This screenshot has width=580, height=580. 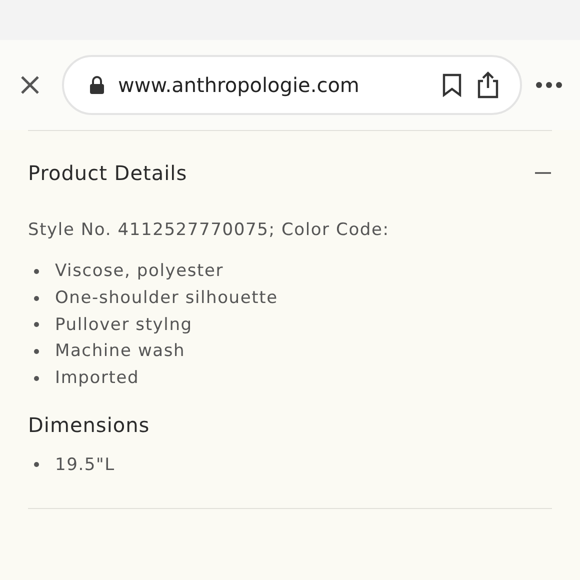 What do you see at coordinates (97, 378) in the screenshot?
I see `list-item: Imported` at bounding box center [97, 378].